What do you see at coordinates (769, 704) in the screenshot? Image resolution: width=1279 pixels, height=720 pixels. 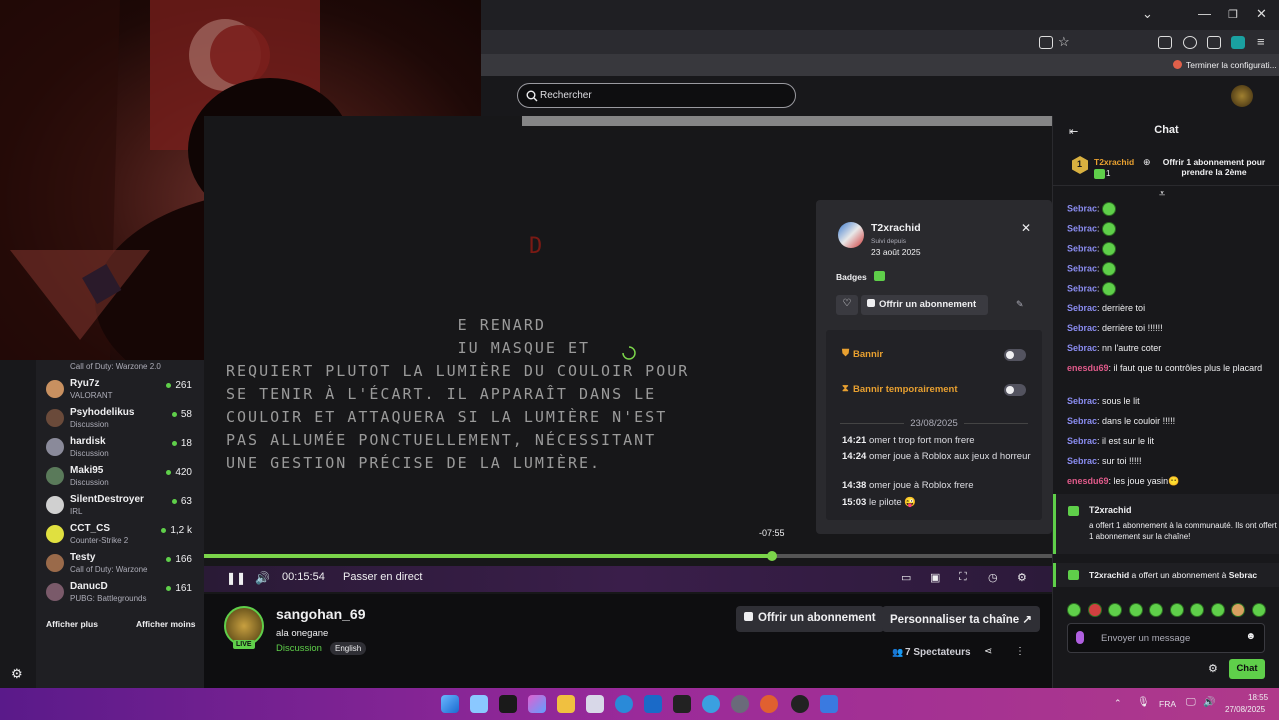 I see `firefox-taskbar-icon` at bounding box center [769, 704].